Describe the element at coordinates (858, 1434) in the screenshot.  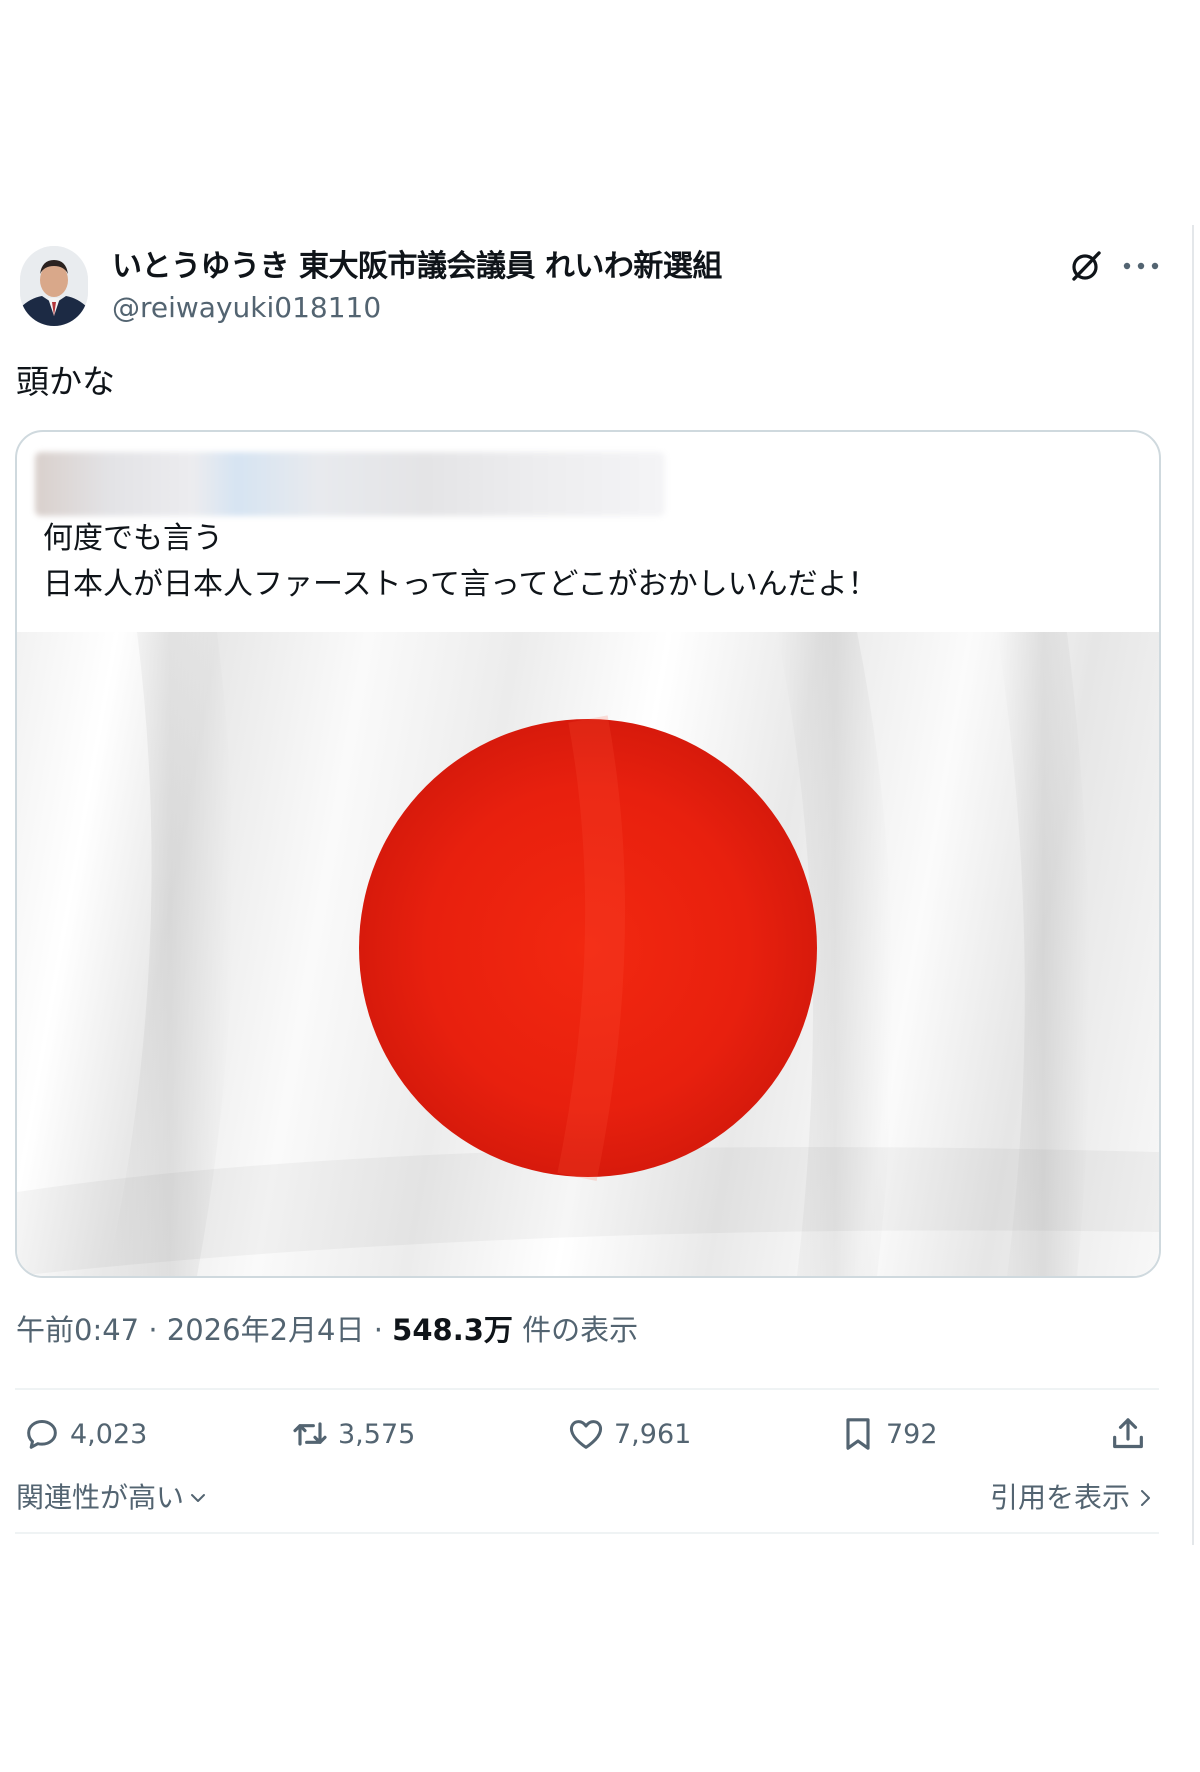
I see `bookmark-icon` at that location.